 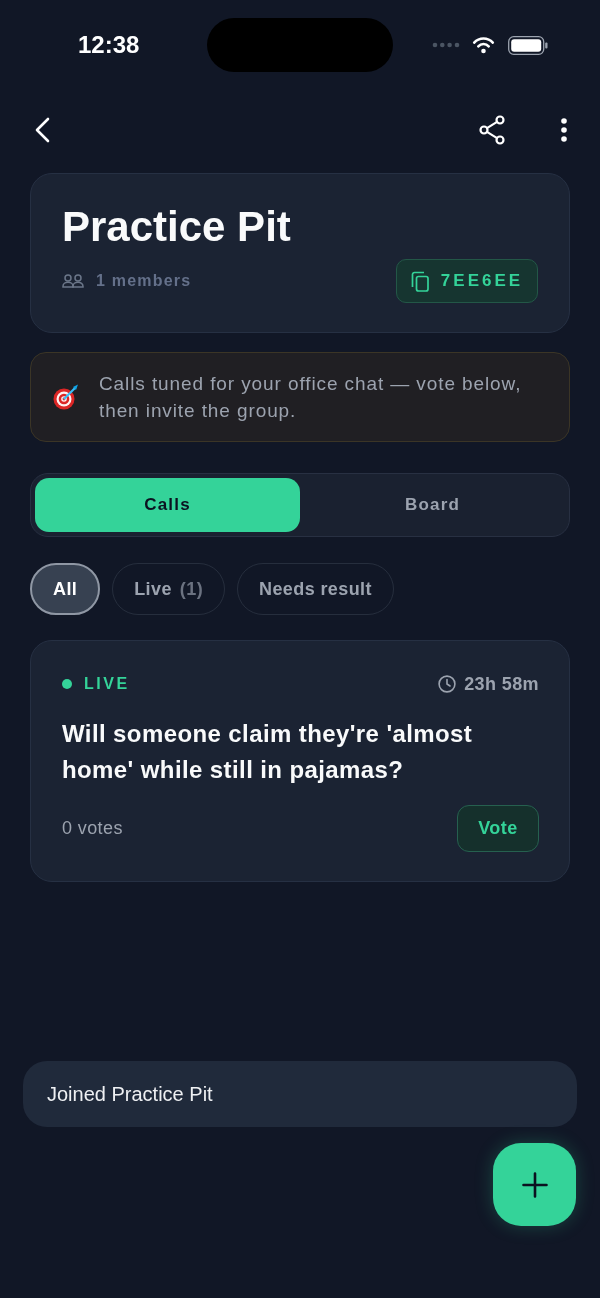 I want to click on vote-button: Vote, so click(x=498, y=828).